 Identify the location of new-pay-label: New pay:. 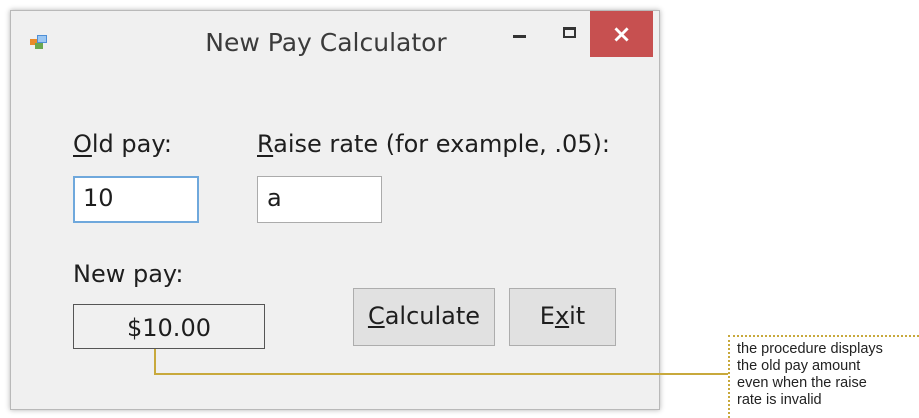
(128, 274).